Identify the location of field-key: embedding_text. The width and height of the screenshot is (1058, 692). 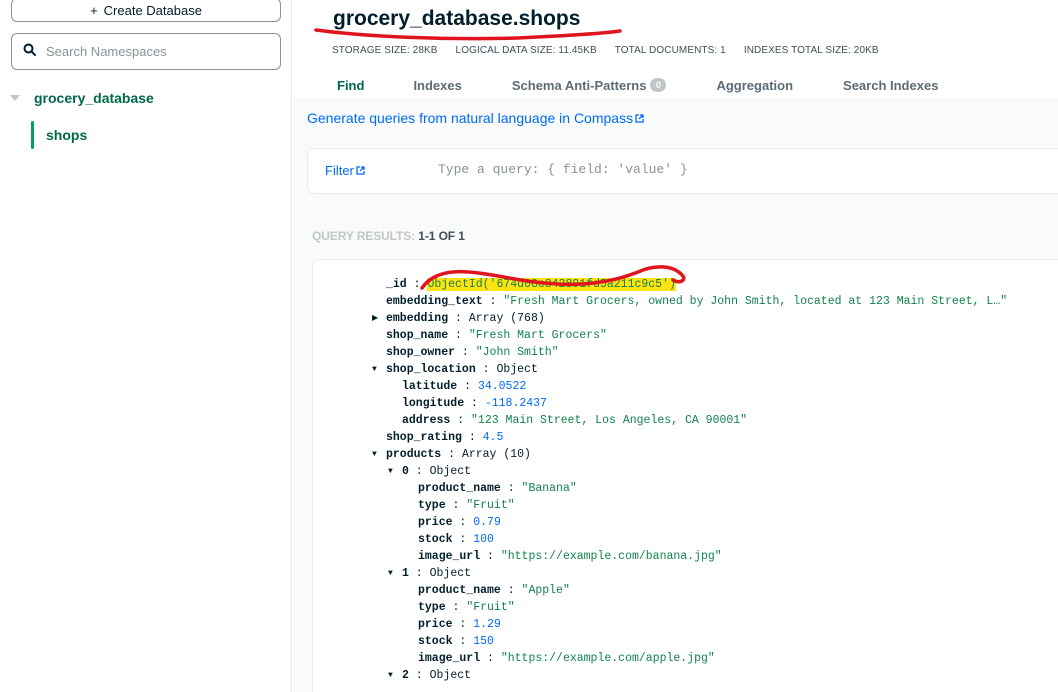
(434, 301).